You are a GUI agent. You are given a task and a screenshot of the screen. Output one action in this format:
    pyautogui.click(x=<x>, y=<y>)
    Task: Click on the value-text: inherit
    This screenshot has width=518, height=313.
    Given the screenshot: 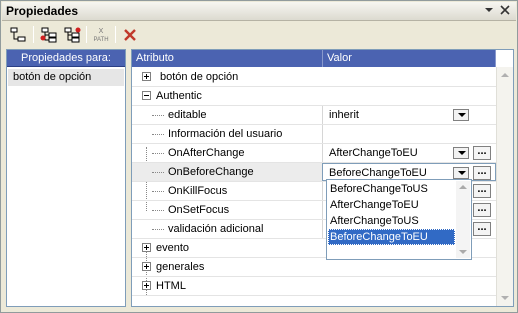 What is the action you would take?
    pyautogui.click(x=344, y=115)
    